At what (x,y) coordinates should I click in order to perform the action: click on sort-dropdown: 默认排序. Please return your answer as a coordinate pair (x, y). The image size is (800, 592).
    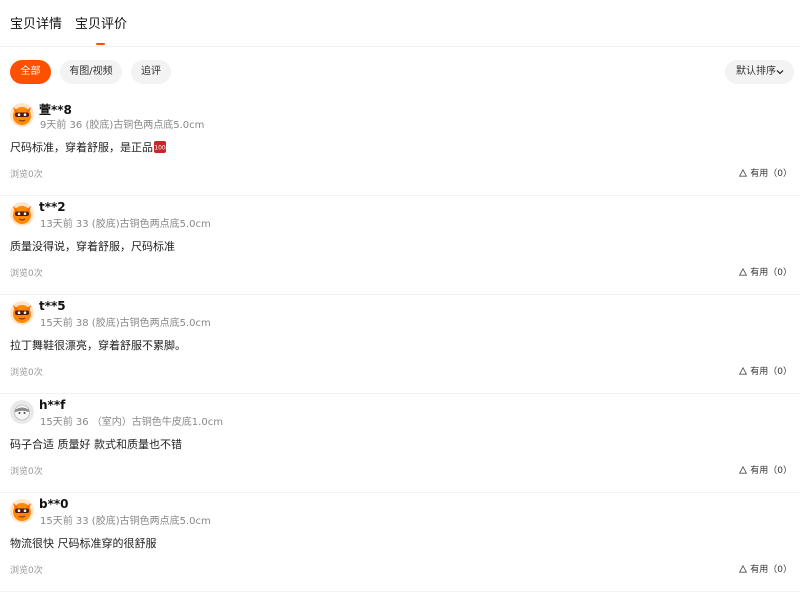
    Looking at the image, I should click on (759, 72).